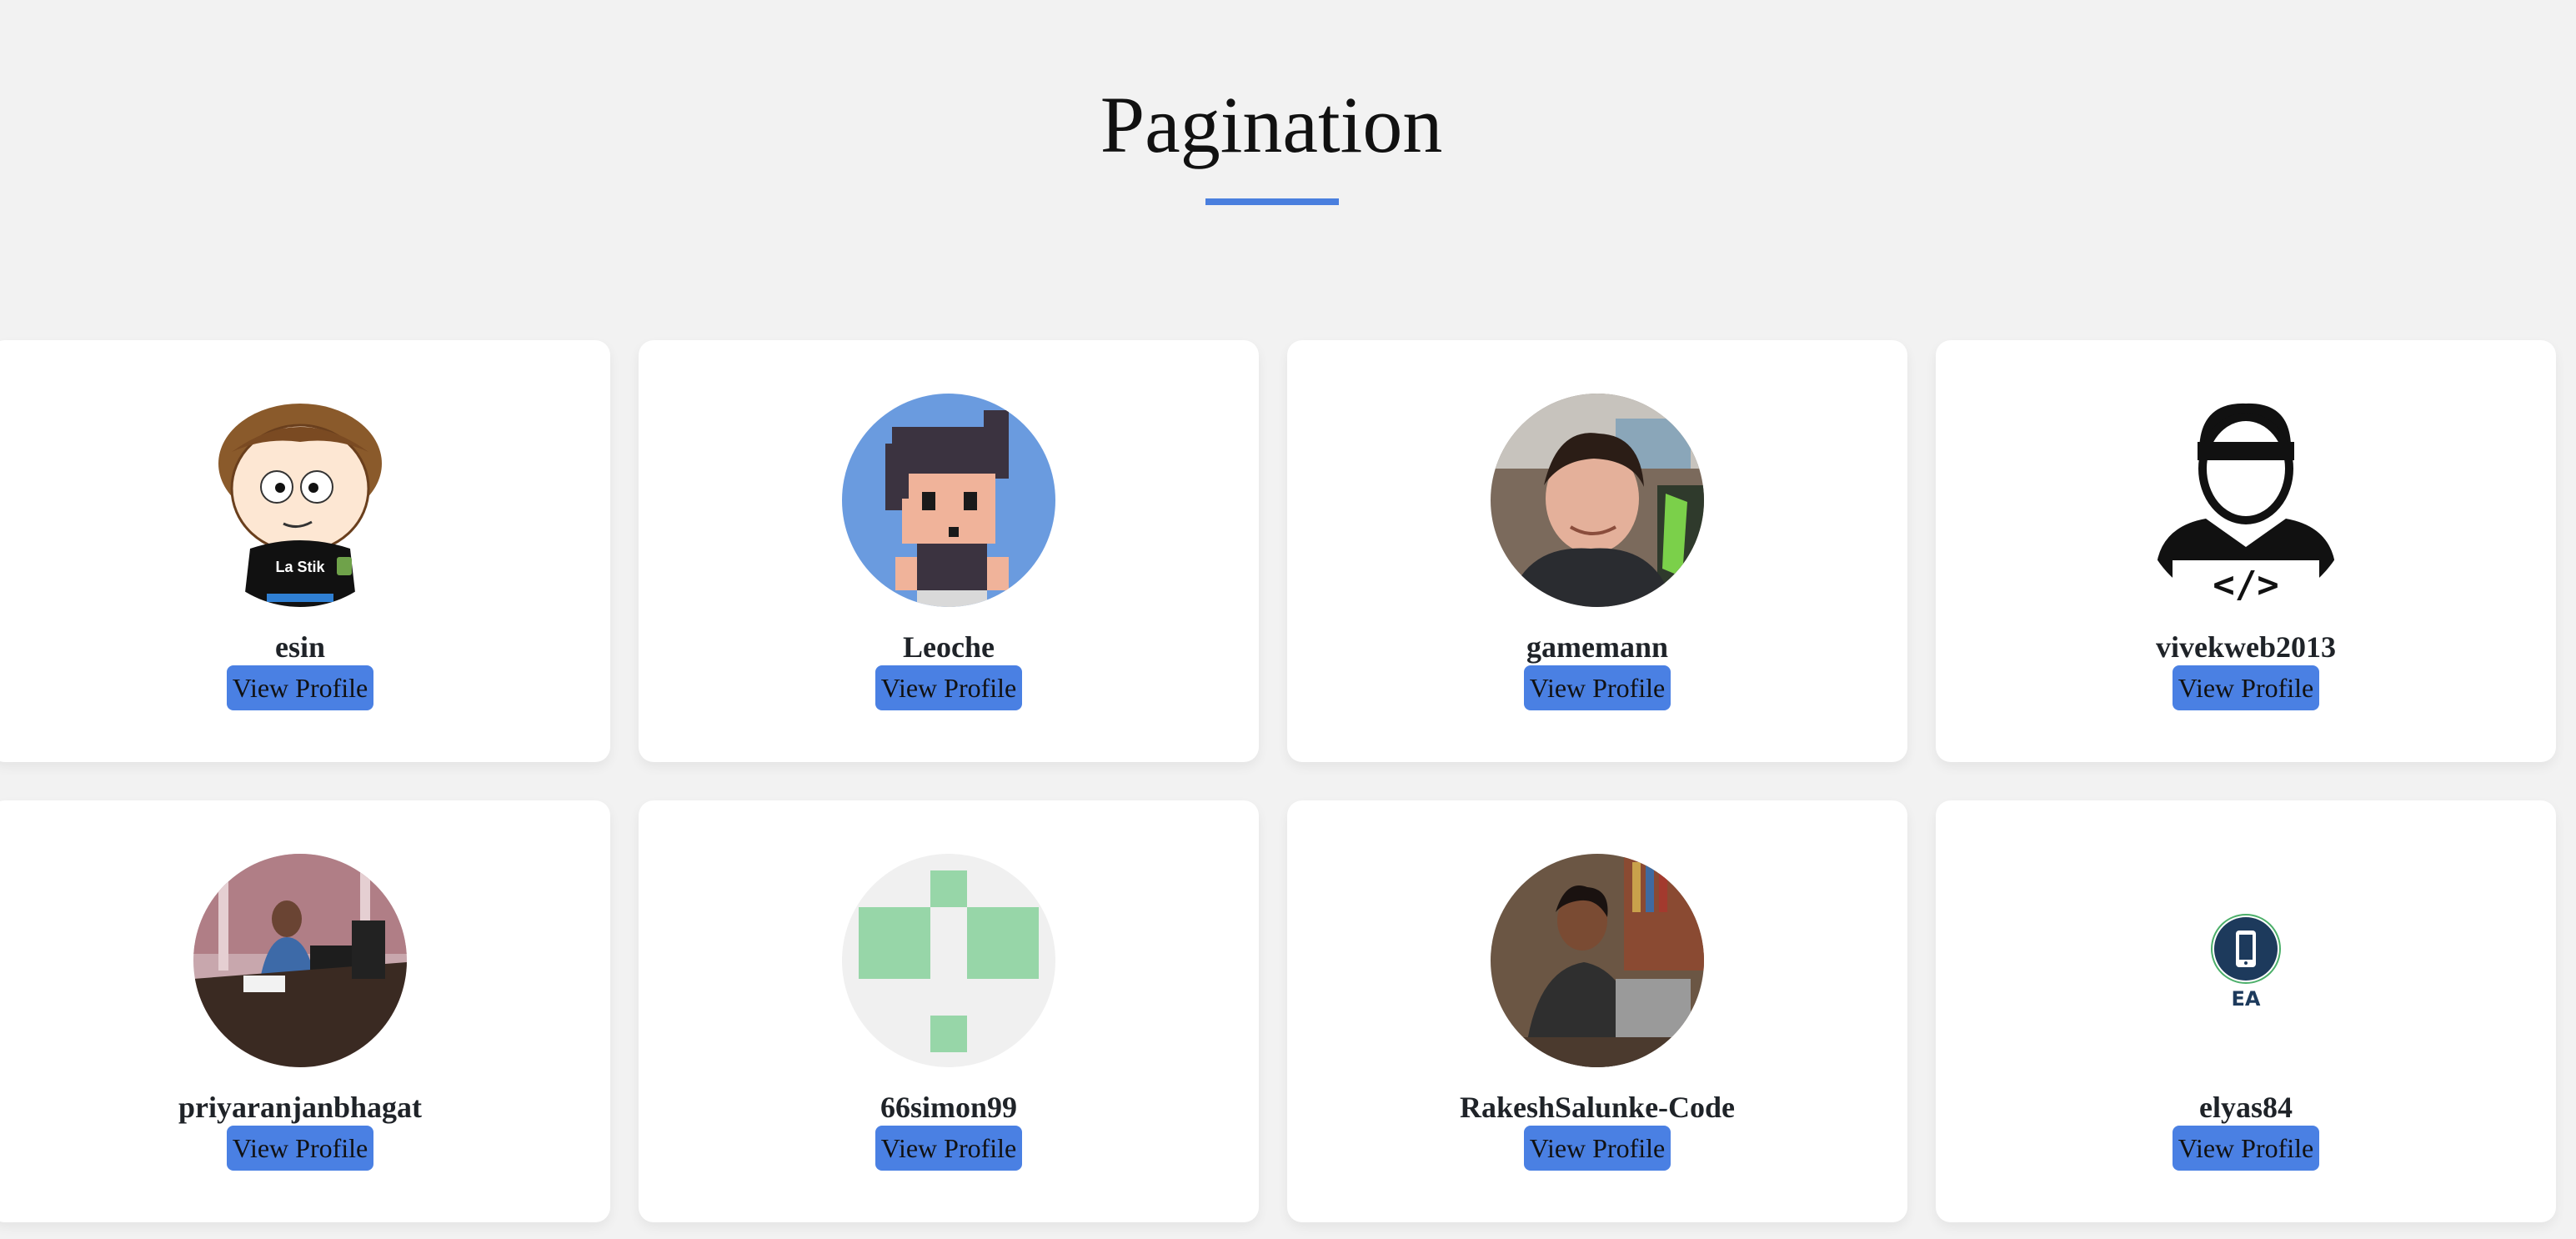 This screenshot has height=1239, width=2576. Describe the element at coordinates (300, 1108) in the screenshot. I see `profile-username: priyaranjanbhagat` at that location.